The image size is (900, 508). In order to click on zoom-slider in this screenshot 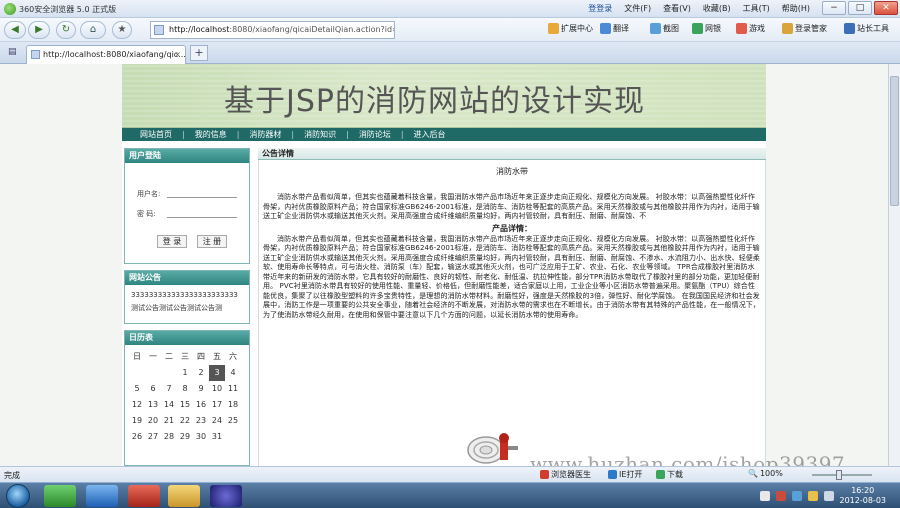, I will do `click(842, 475)`.